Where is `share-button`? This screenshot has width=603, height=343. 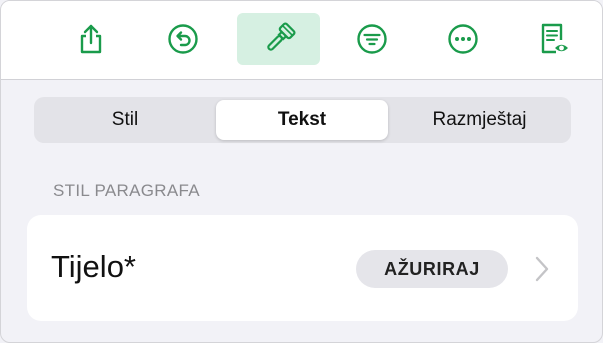
share-button is located at coordinates (91, 39).